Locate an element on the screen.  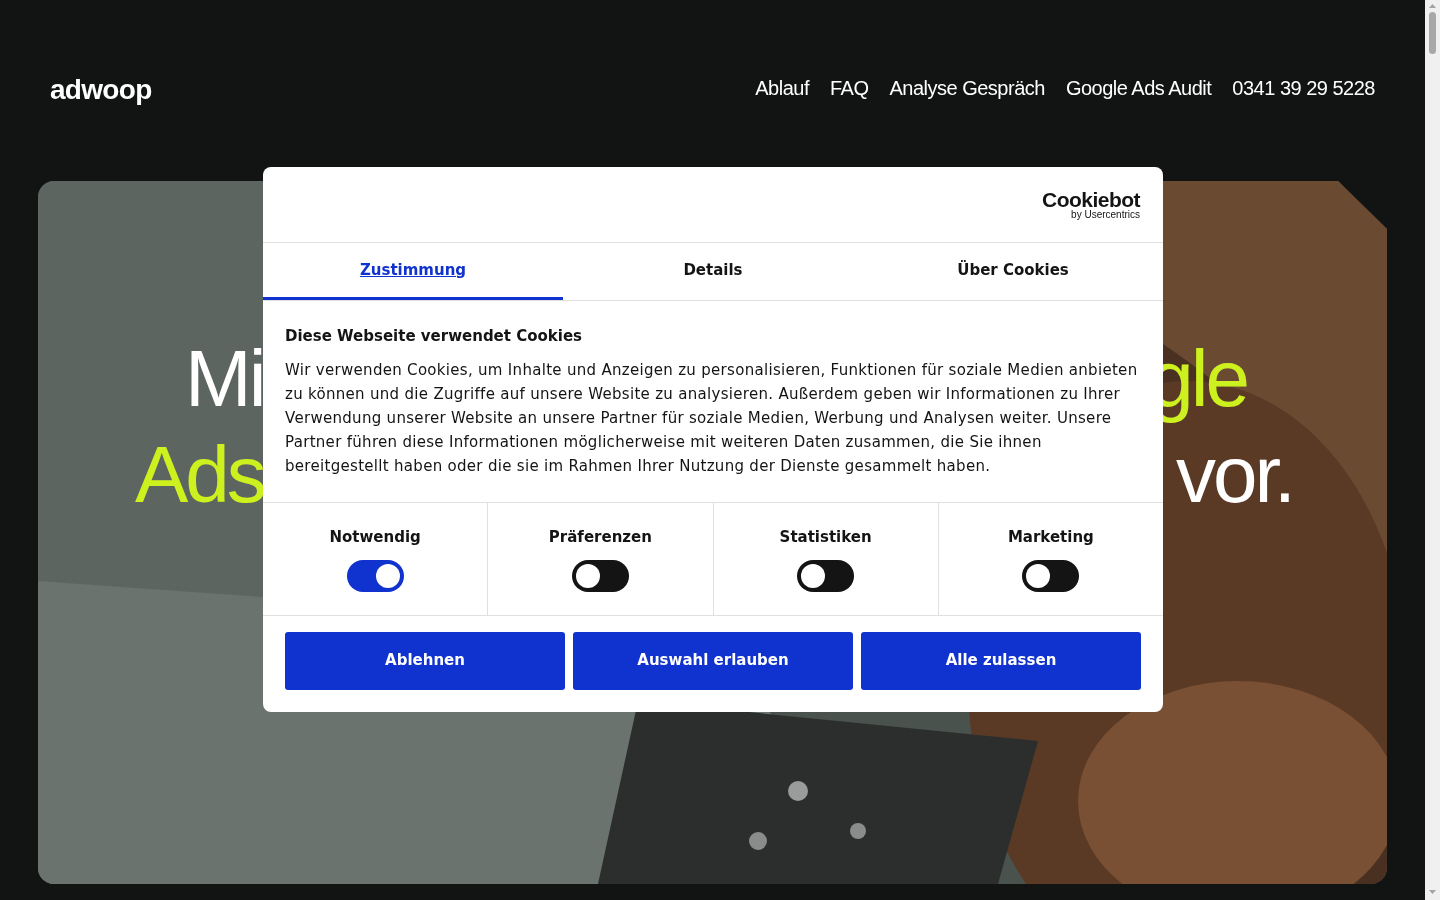
nav-link: FAQ is located at coordinates (849, 88).